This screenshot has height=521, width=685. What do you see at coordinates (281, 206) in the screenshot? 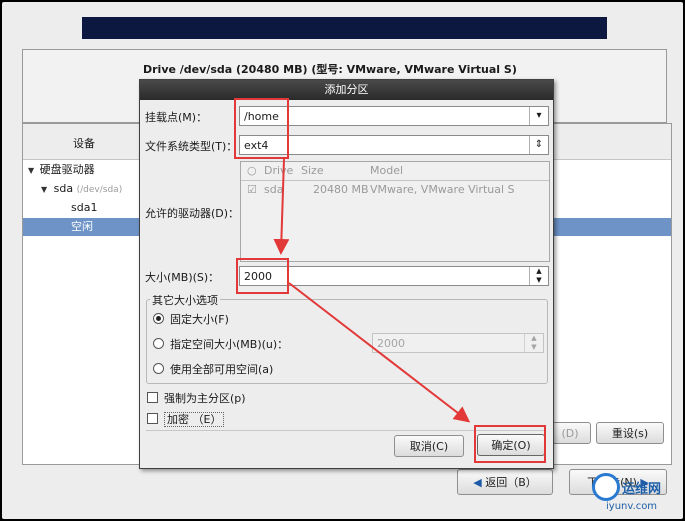
I see `arrow-to-size` at bounding box center [281, 206].